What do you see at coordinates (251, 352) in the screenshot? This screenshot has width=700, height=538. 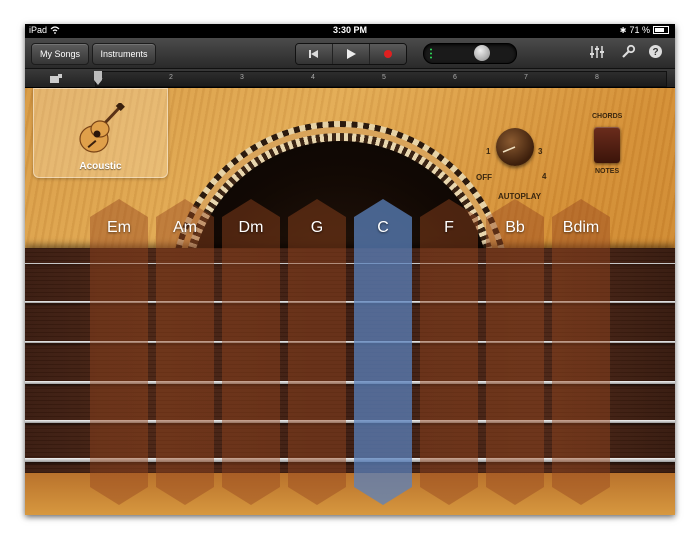 I see `chord-strip-dm` at bounding box center [251, 352].